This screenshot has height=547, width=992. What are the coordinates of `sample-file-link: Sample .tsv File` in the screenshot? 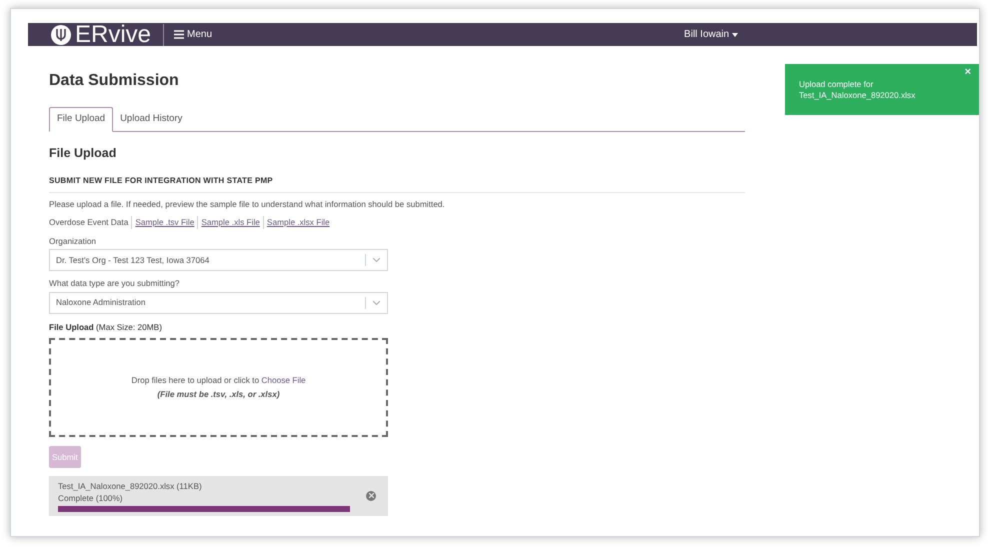 It's located at (165, 222).